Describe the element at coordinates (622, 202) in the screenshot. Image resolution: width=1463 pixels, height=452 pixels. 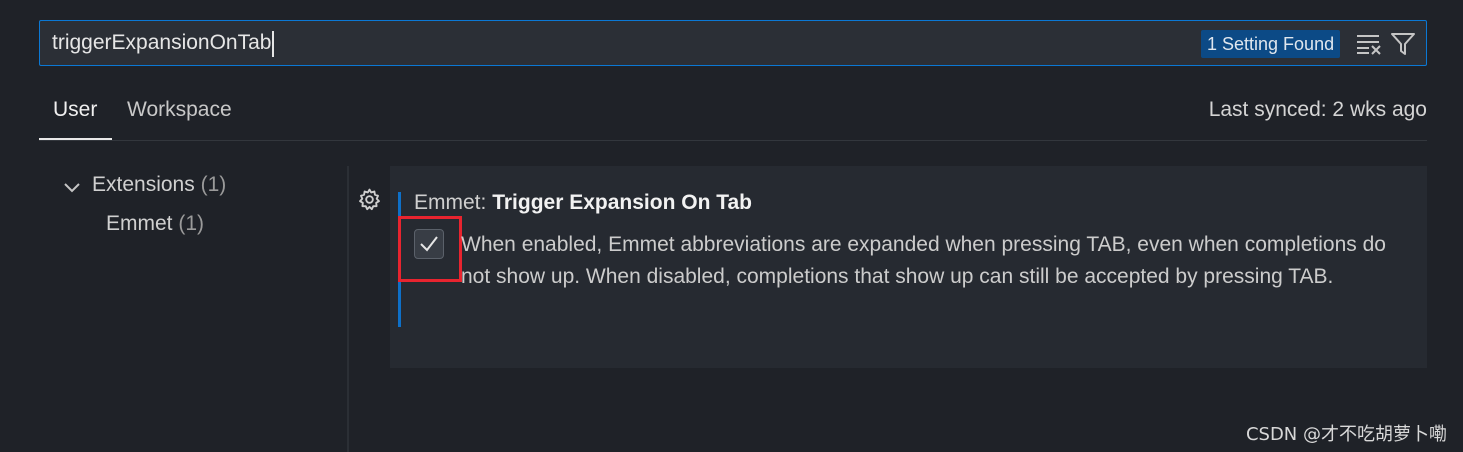
I see `setting-name: Trigger Expansion On Tab` at that location.